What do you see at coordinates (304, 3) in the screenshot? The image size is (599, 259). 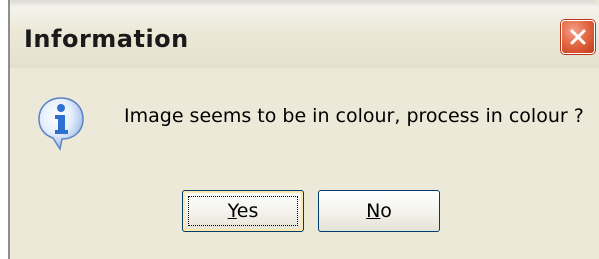 I see `title-bar-edge` at bounding box center [304, 3].